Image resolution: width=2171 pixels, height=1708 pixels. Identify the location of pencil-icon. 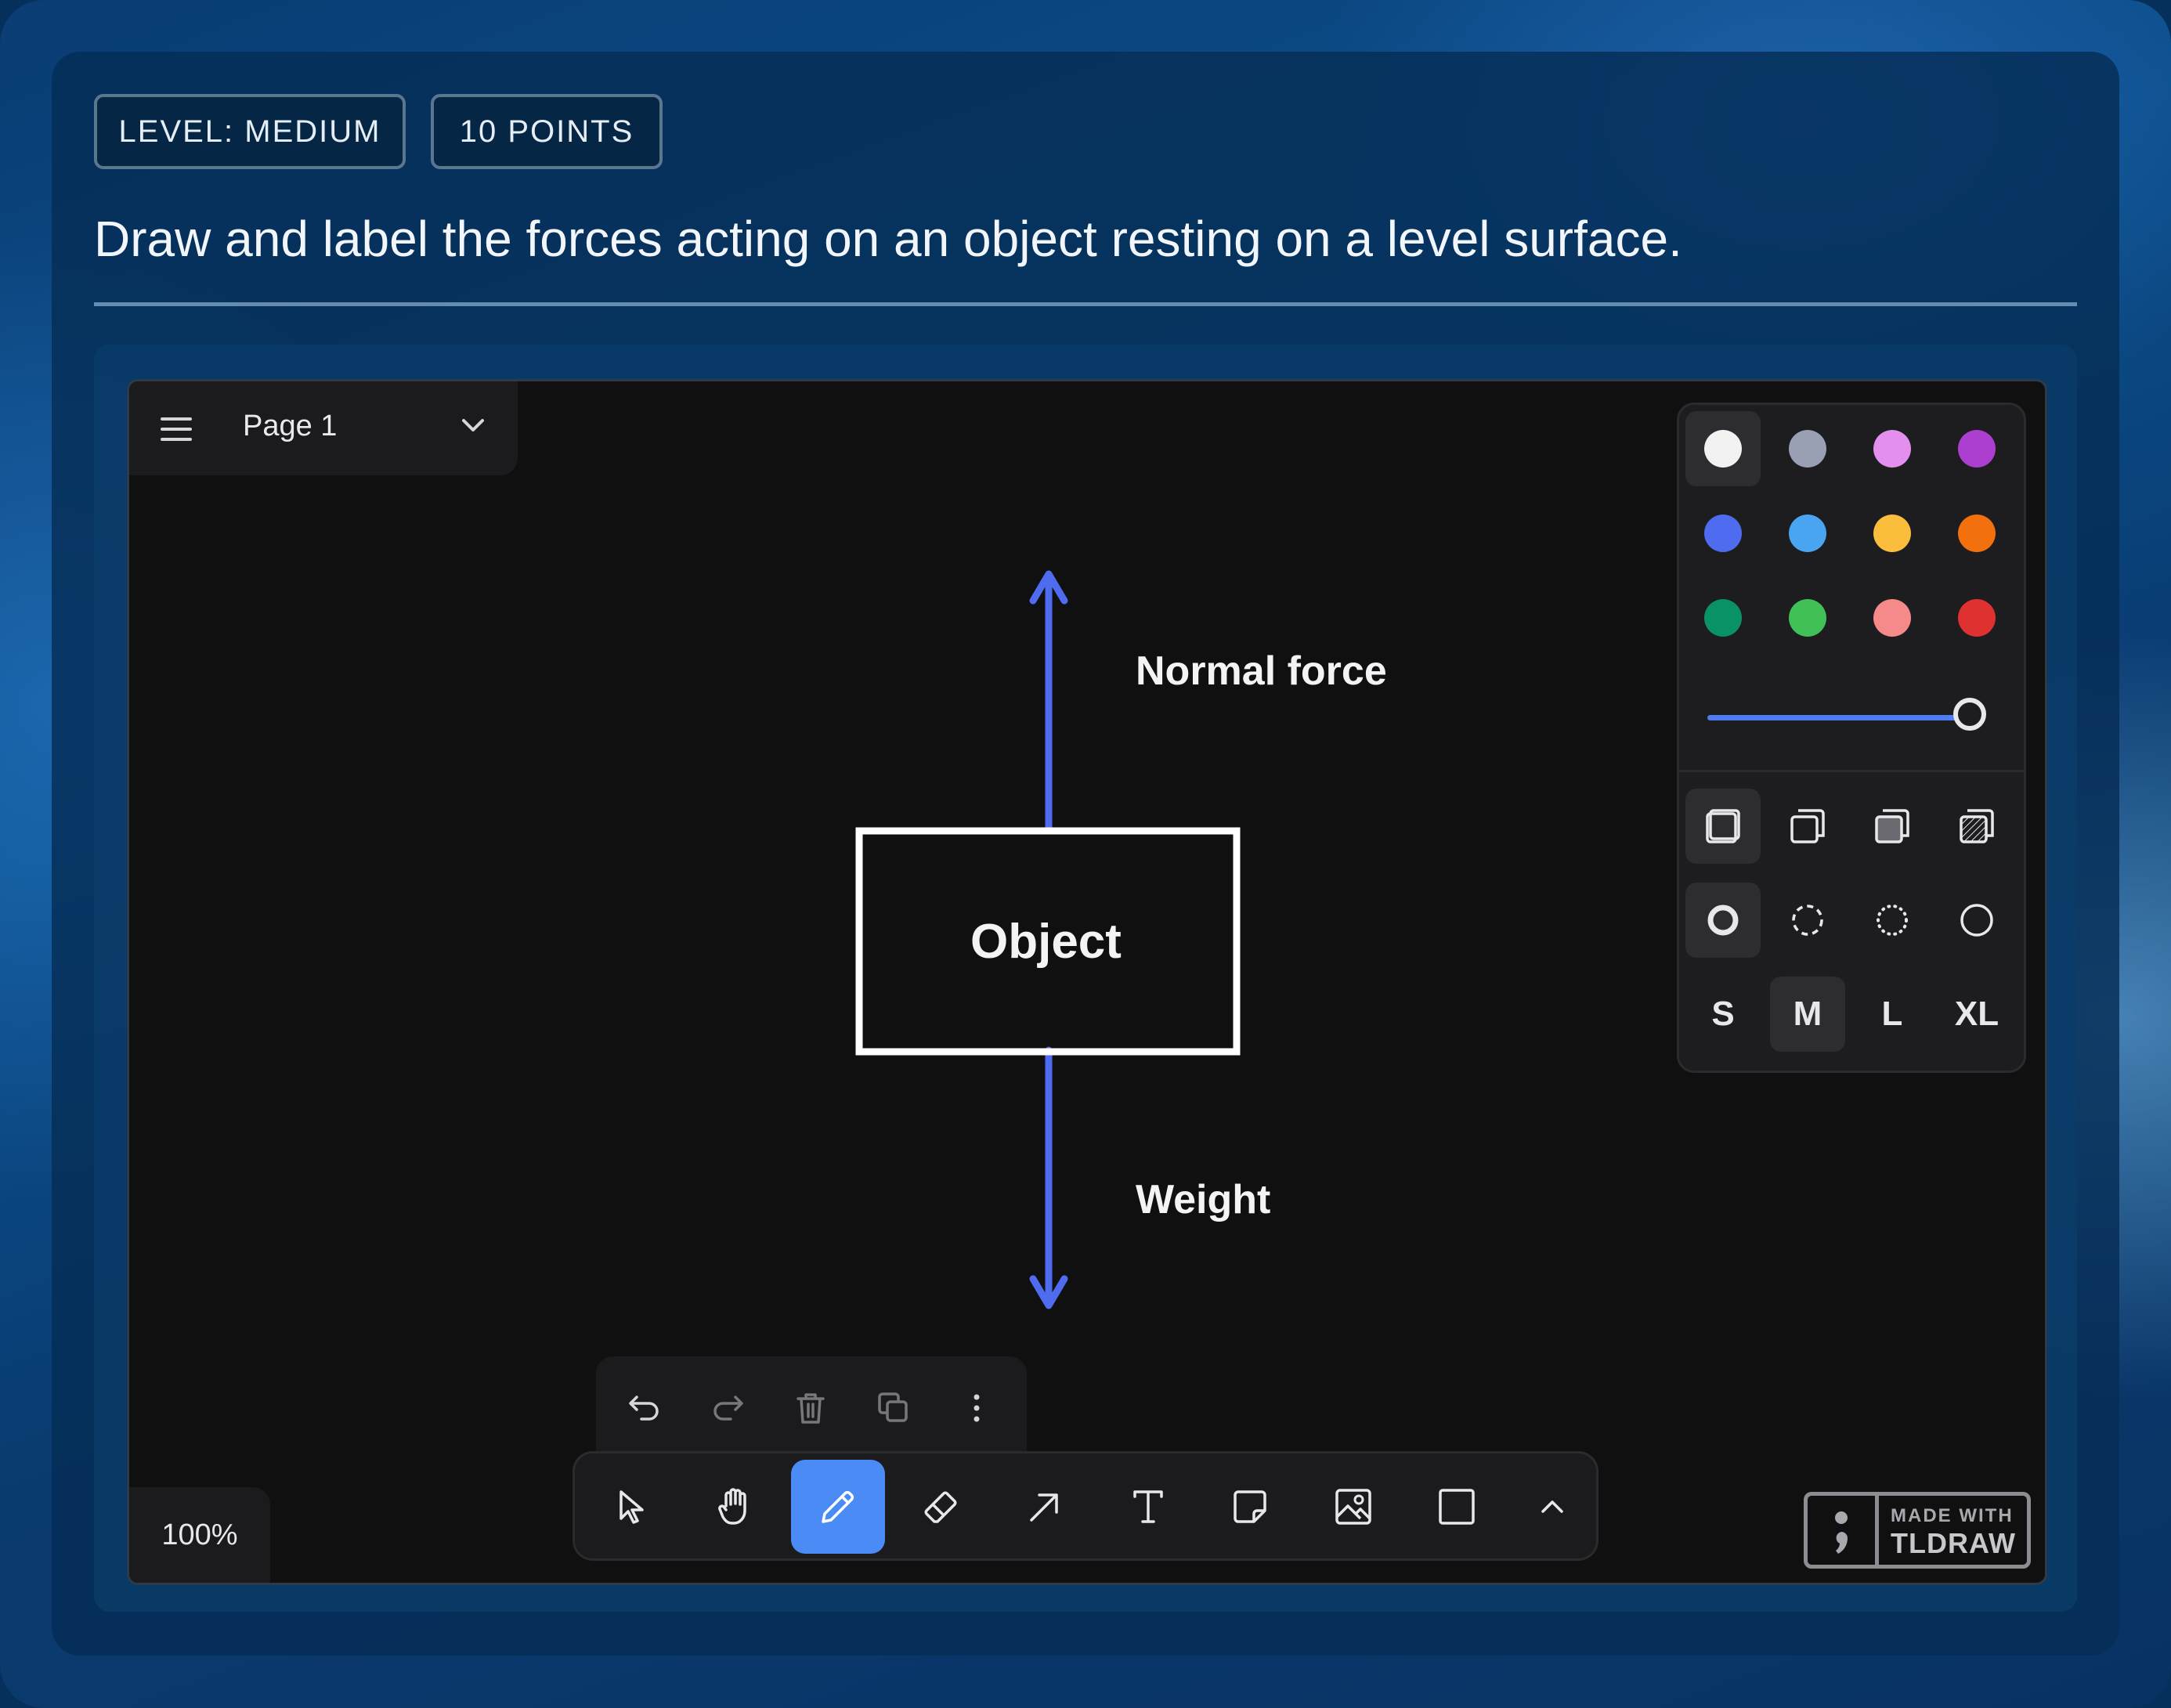
(838, 1506).